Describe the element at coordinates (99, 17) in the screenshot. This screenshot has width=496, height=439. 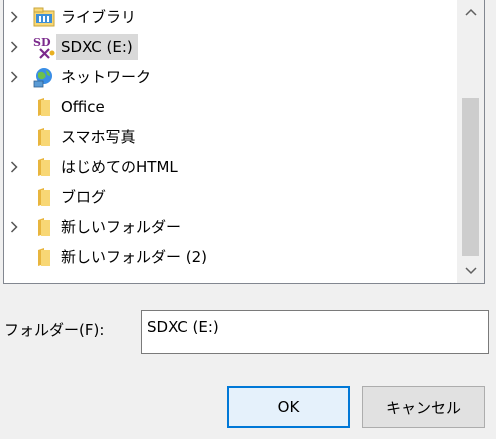
I see `tree-item-label: ライブラリ` at that location.